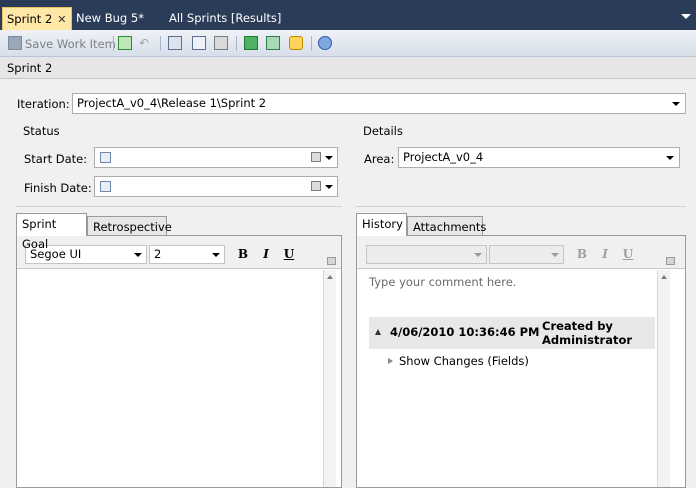 The height and width of the screenshot is (488, 696). I want to click on tab-label: New Bug 5*, so click(110, 18).